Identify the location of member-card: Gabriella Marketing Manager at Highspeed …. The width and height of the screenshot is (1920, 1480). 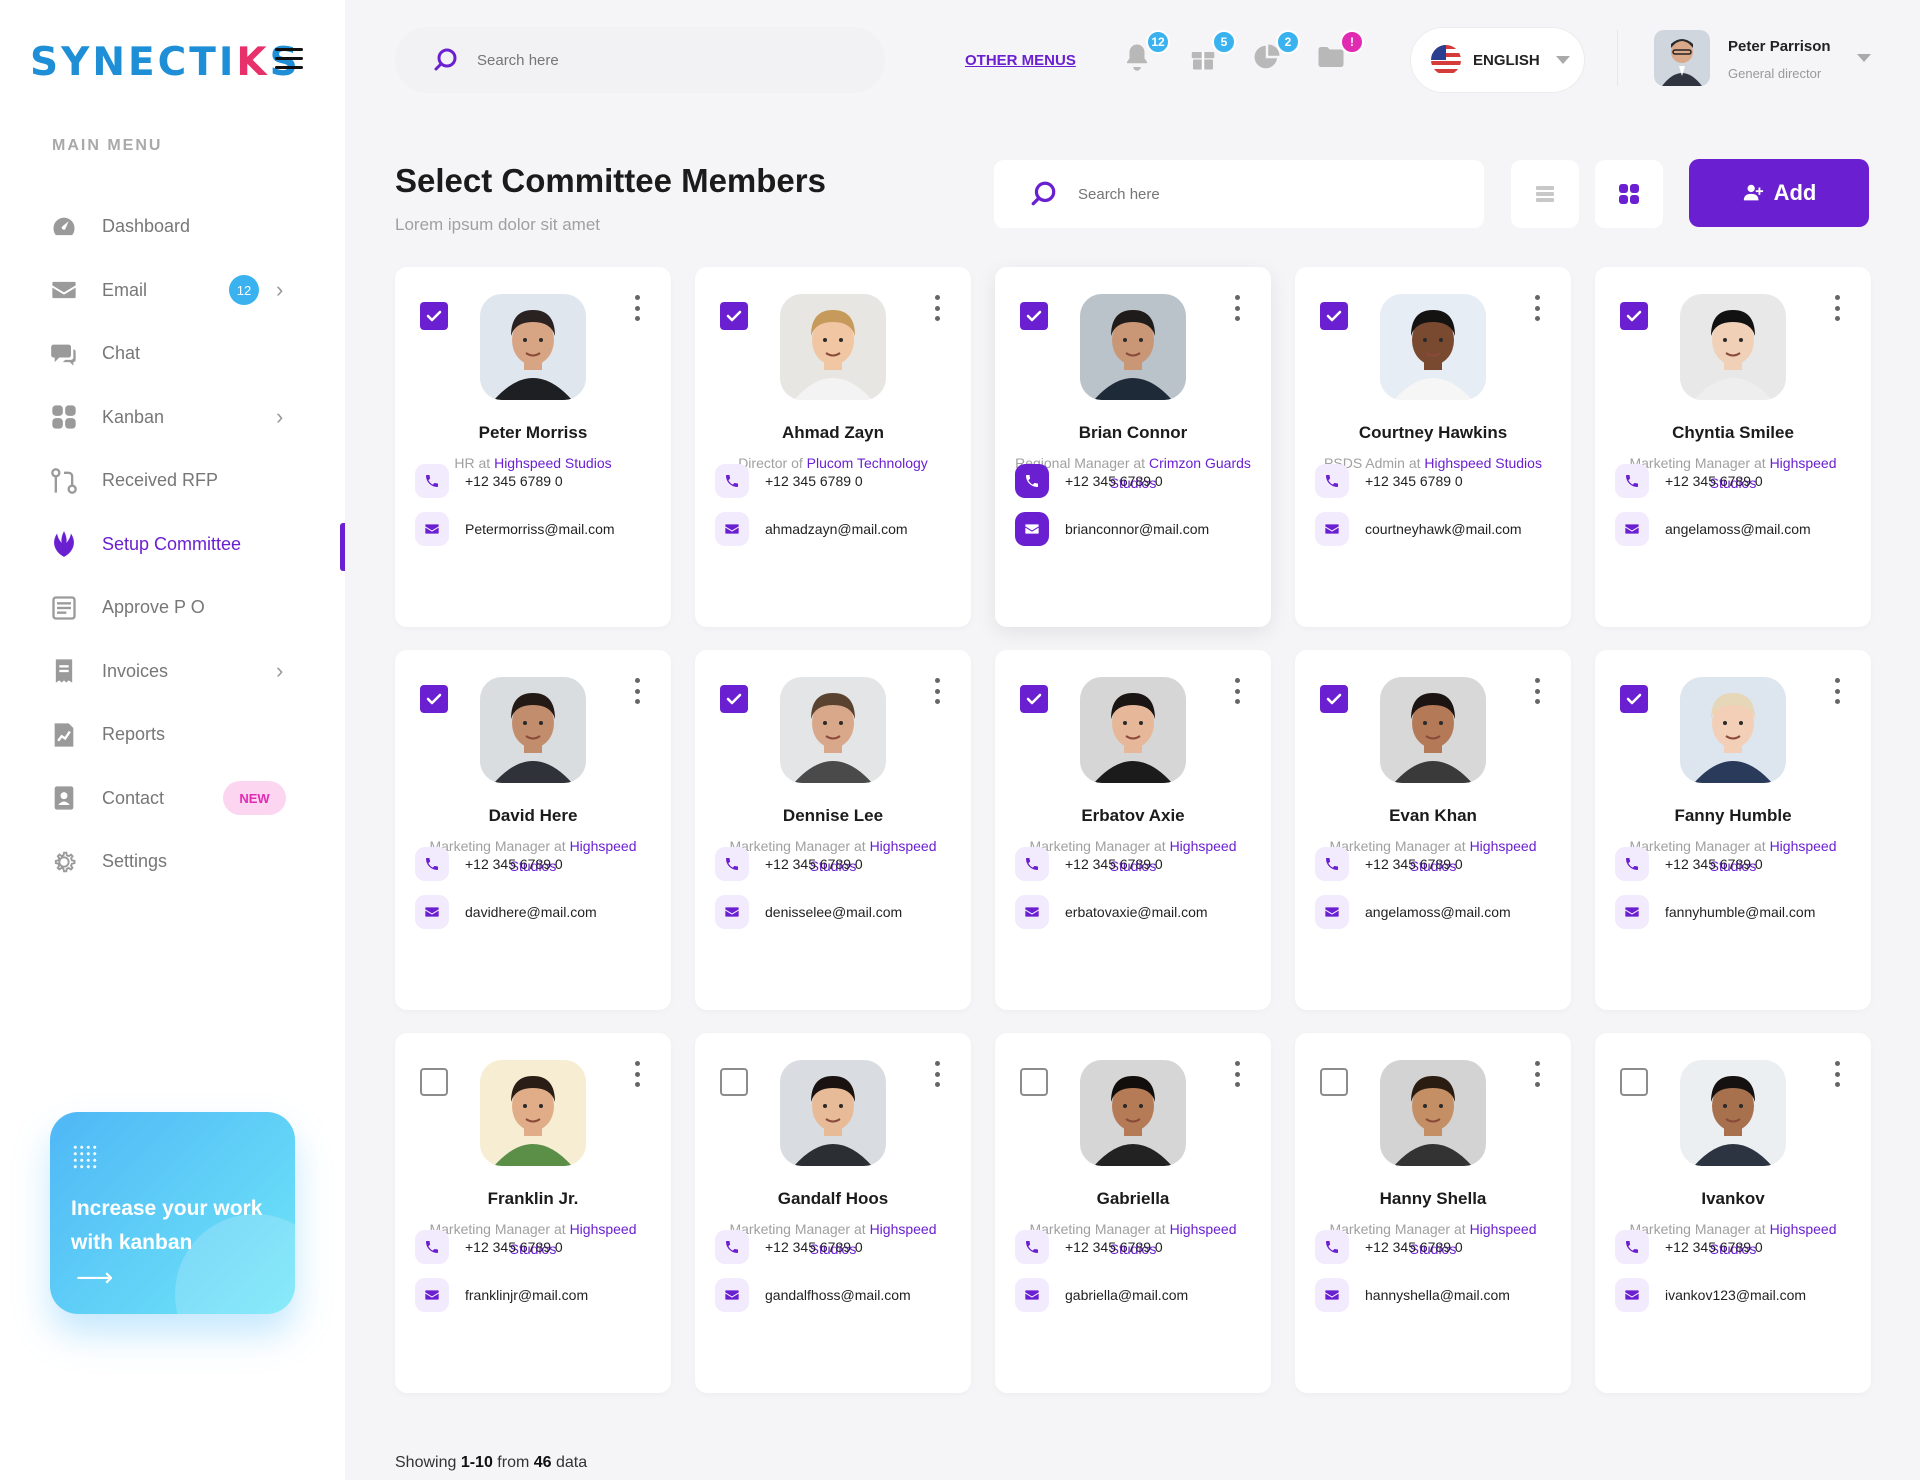
(1133, 1213).